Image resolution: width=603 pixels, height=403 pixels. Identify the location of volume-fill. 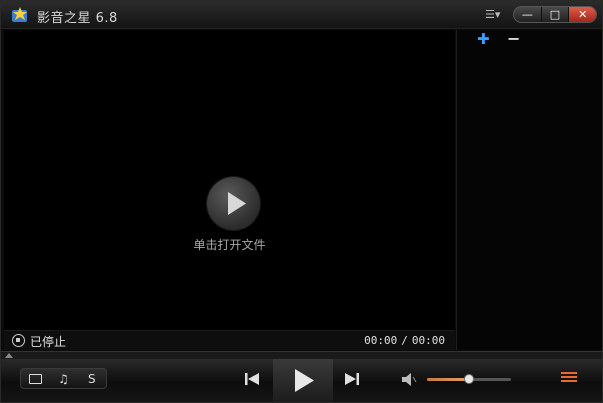
(448, 379).